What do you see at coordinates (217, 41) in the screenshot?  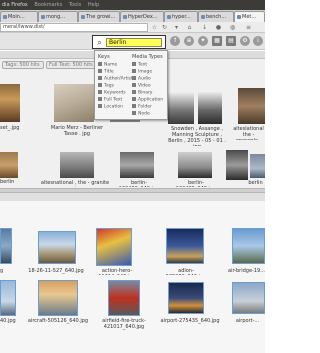 I see `grid-view-icon: ▦` at bounding box center [217, 41].